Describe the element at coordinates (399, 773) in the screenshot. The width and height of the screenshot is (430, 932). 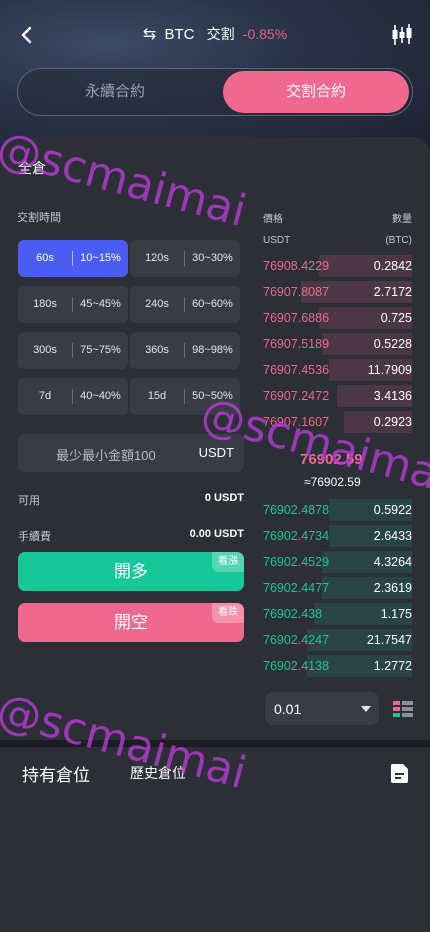
I see `document-icon` at that location.